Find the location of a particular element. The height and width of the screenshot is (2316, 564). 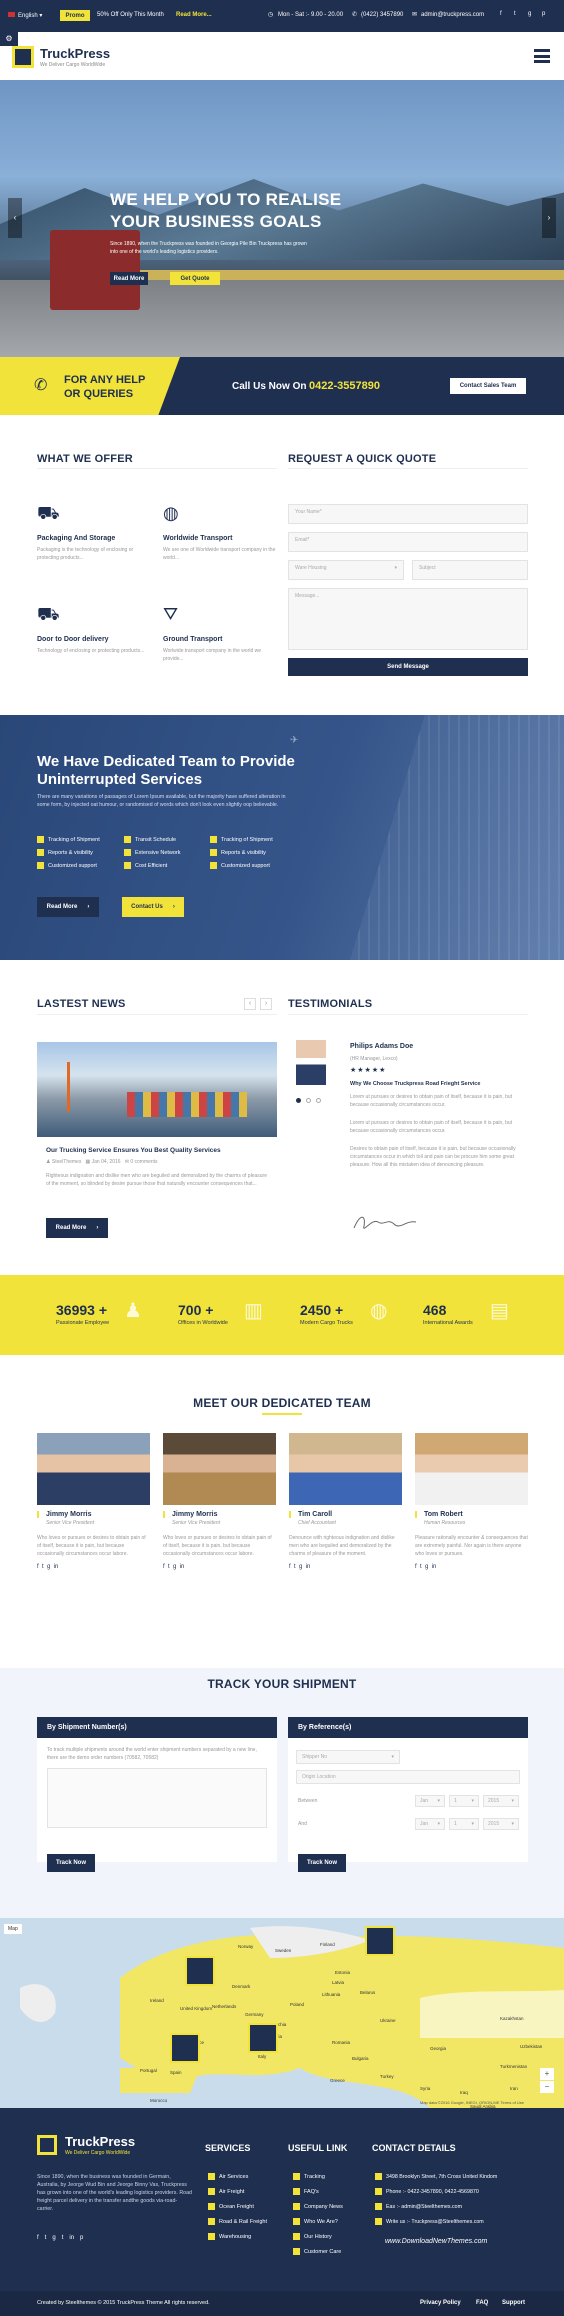

footer-link: Road & Rail Freight is located at coordinates (237, 2222).